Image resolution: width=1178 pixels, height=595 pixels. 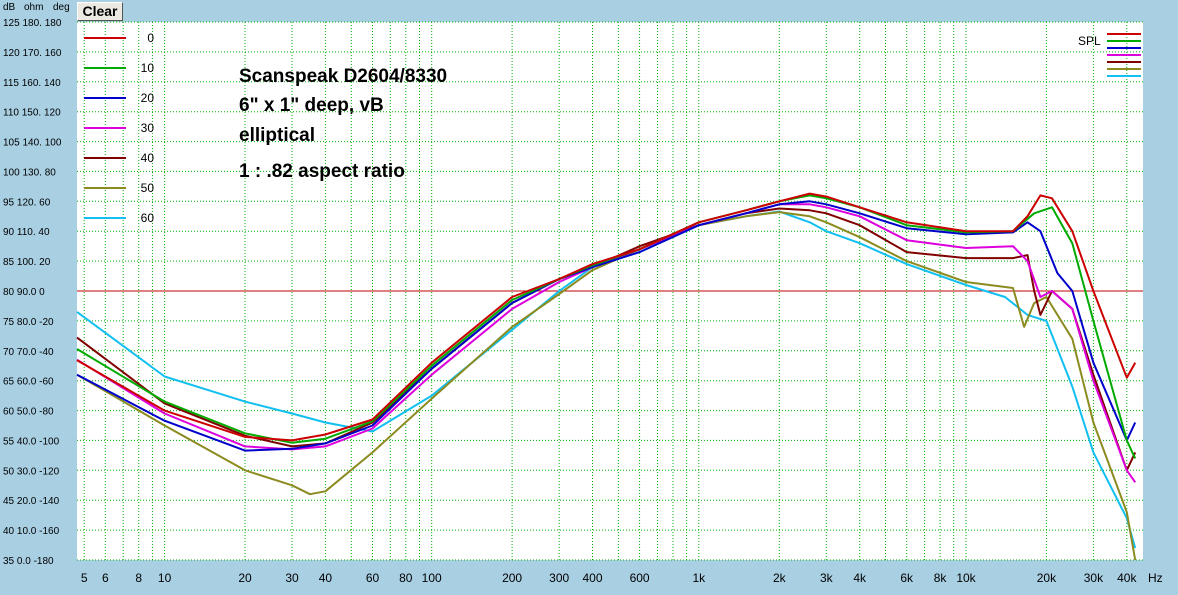 What do you see at coordinates (277, 135) in the screenshot?
I see `annotation-line-3: elliptical` at bounding box center [277, 135].